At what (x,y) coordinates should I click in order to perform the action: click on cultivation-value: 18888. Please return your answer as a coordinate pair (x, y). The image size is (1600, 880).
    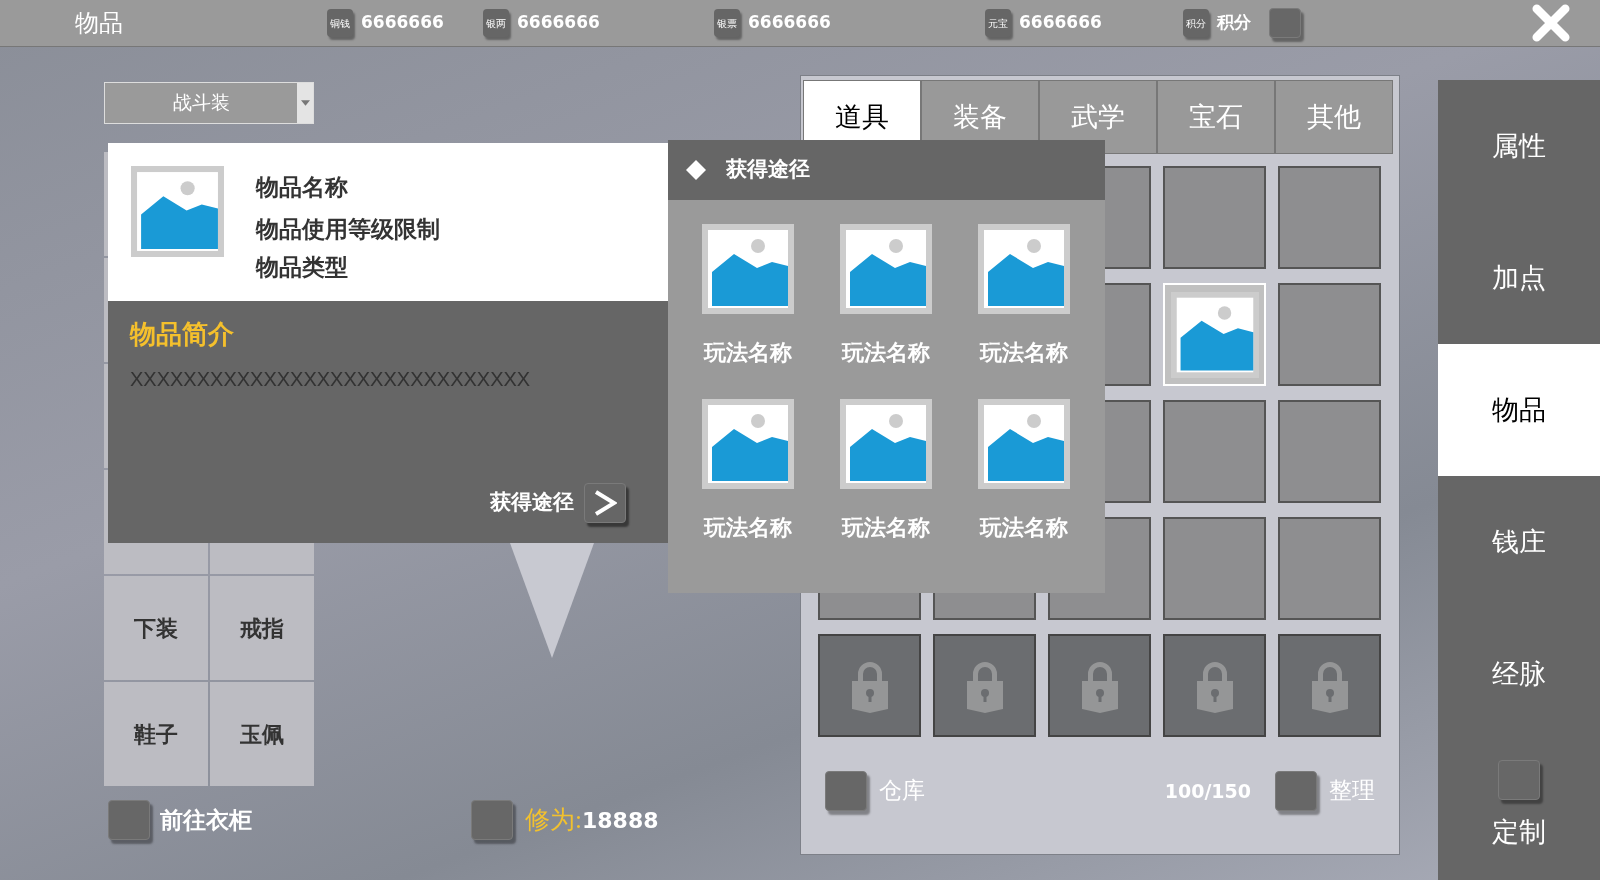
    Looking at the image, I should click on (620, 820).